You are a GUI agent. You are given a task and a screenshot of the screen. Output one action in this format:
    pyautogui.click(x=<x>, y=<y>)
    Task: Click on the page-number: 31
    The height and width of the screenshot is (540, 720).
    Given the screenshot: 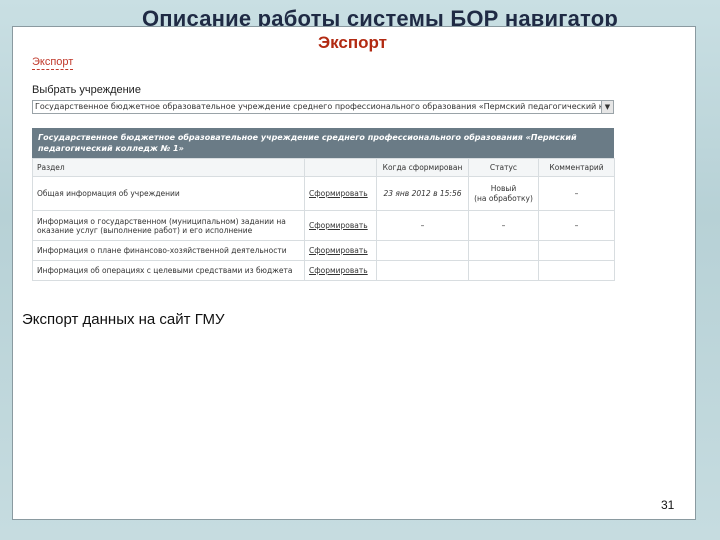 What is the action you would take?
    pyautogui.click(x=668, y=505)
    